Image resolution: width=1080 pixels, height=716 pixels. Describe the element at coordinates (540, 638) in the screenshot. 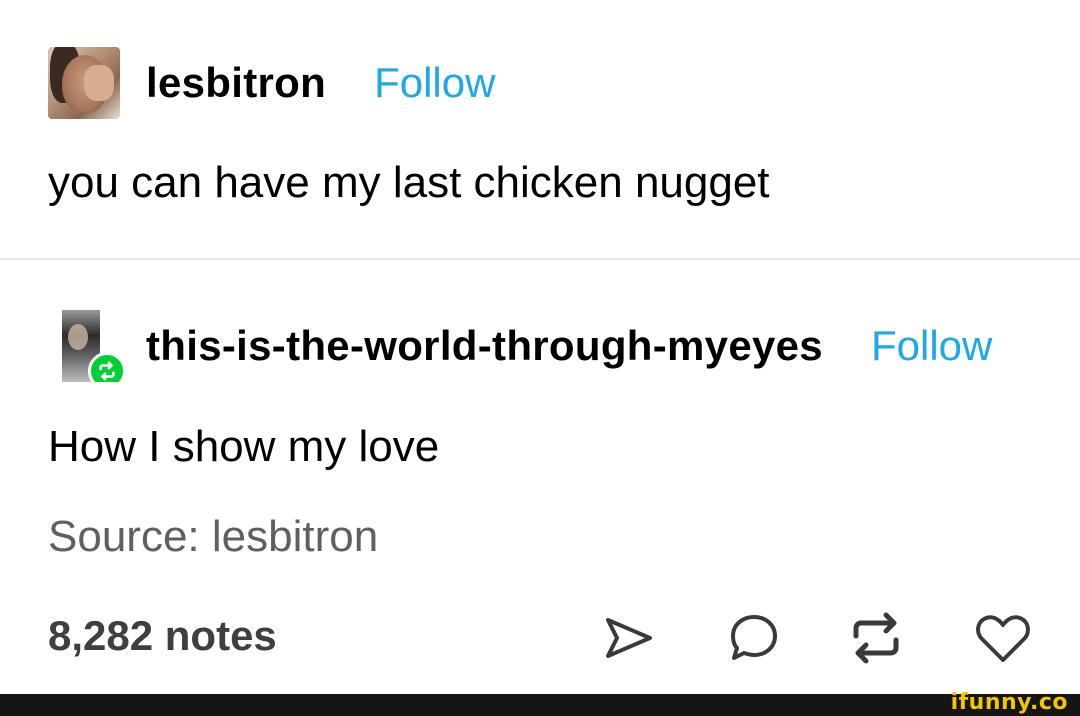

I see `post-actions` at that location.